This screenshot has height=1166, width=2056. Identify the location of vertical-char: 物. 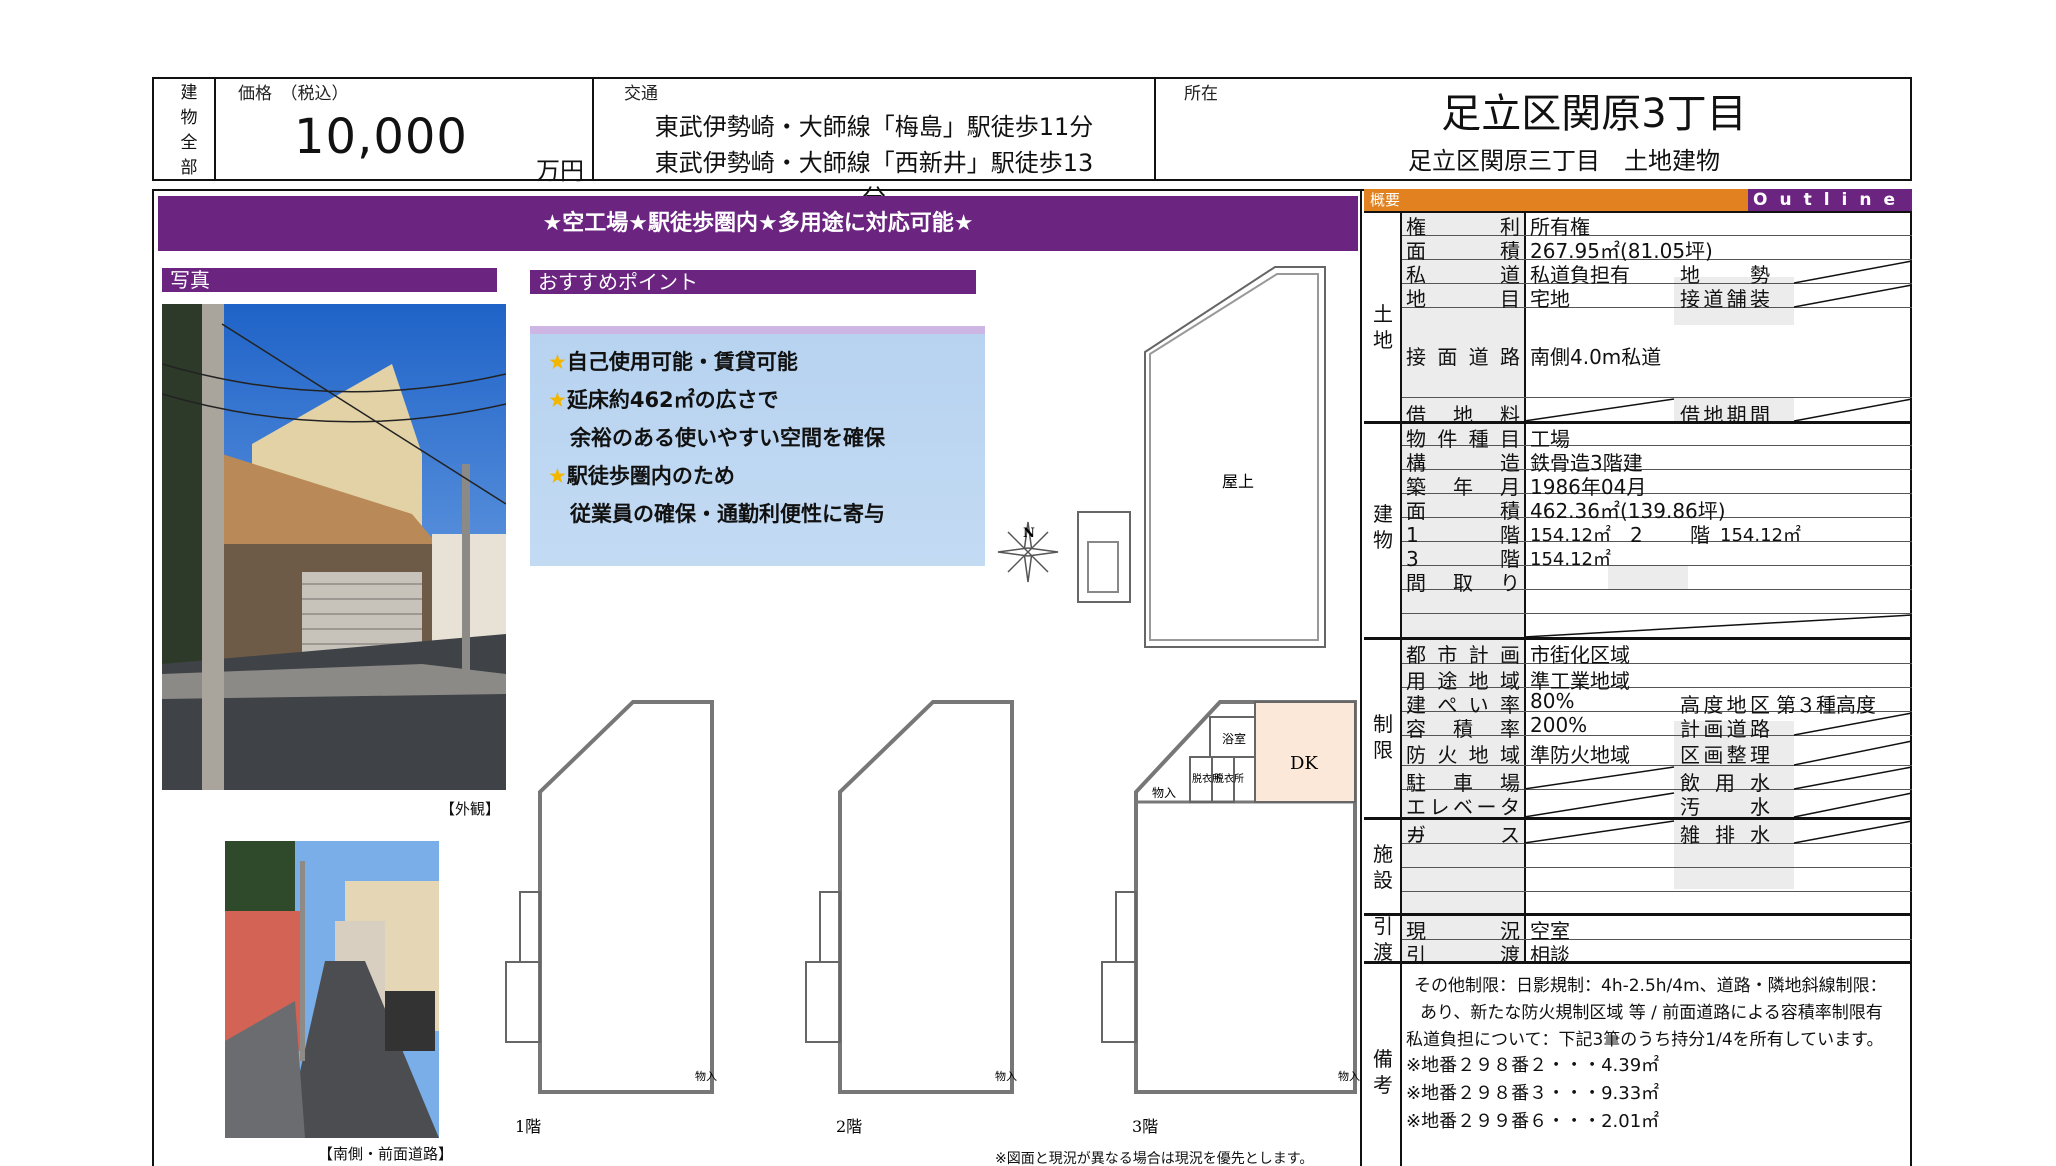
(189, 118).